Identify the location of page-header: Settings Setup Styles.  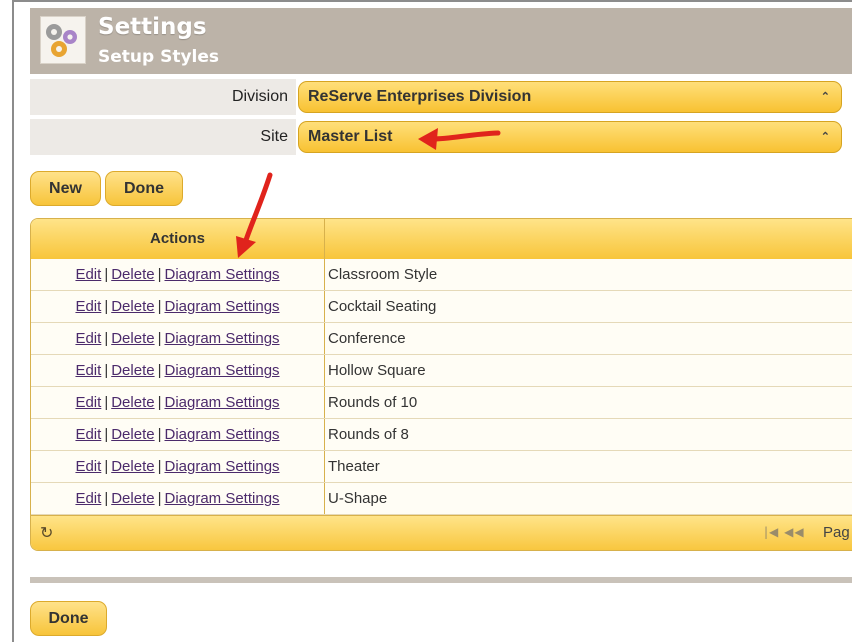
(441, 41).